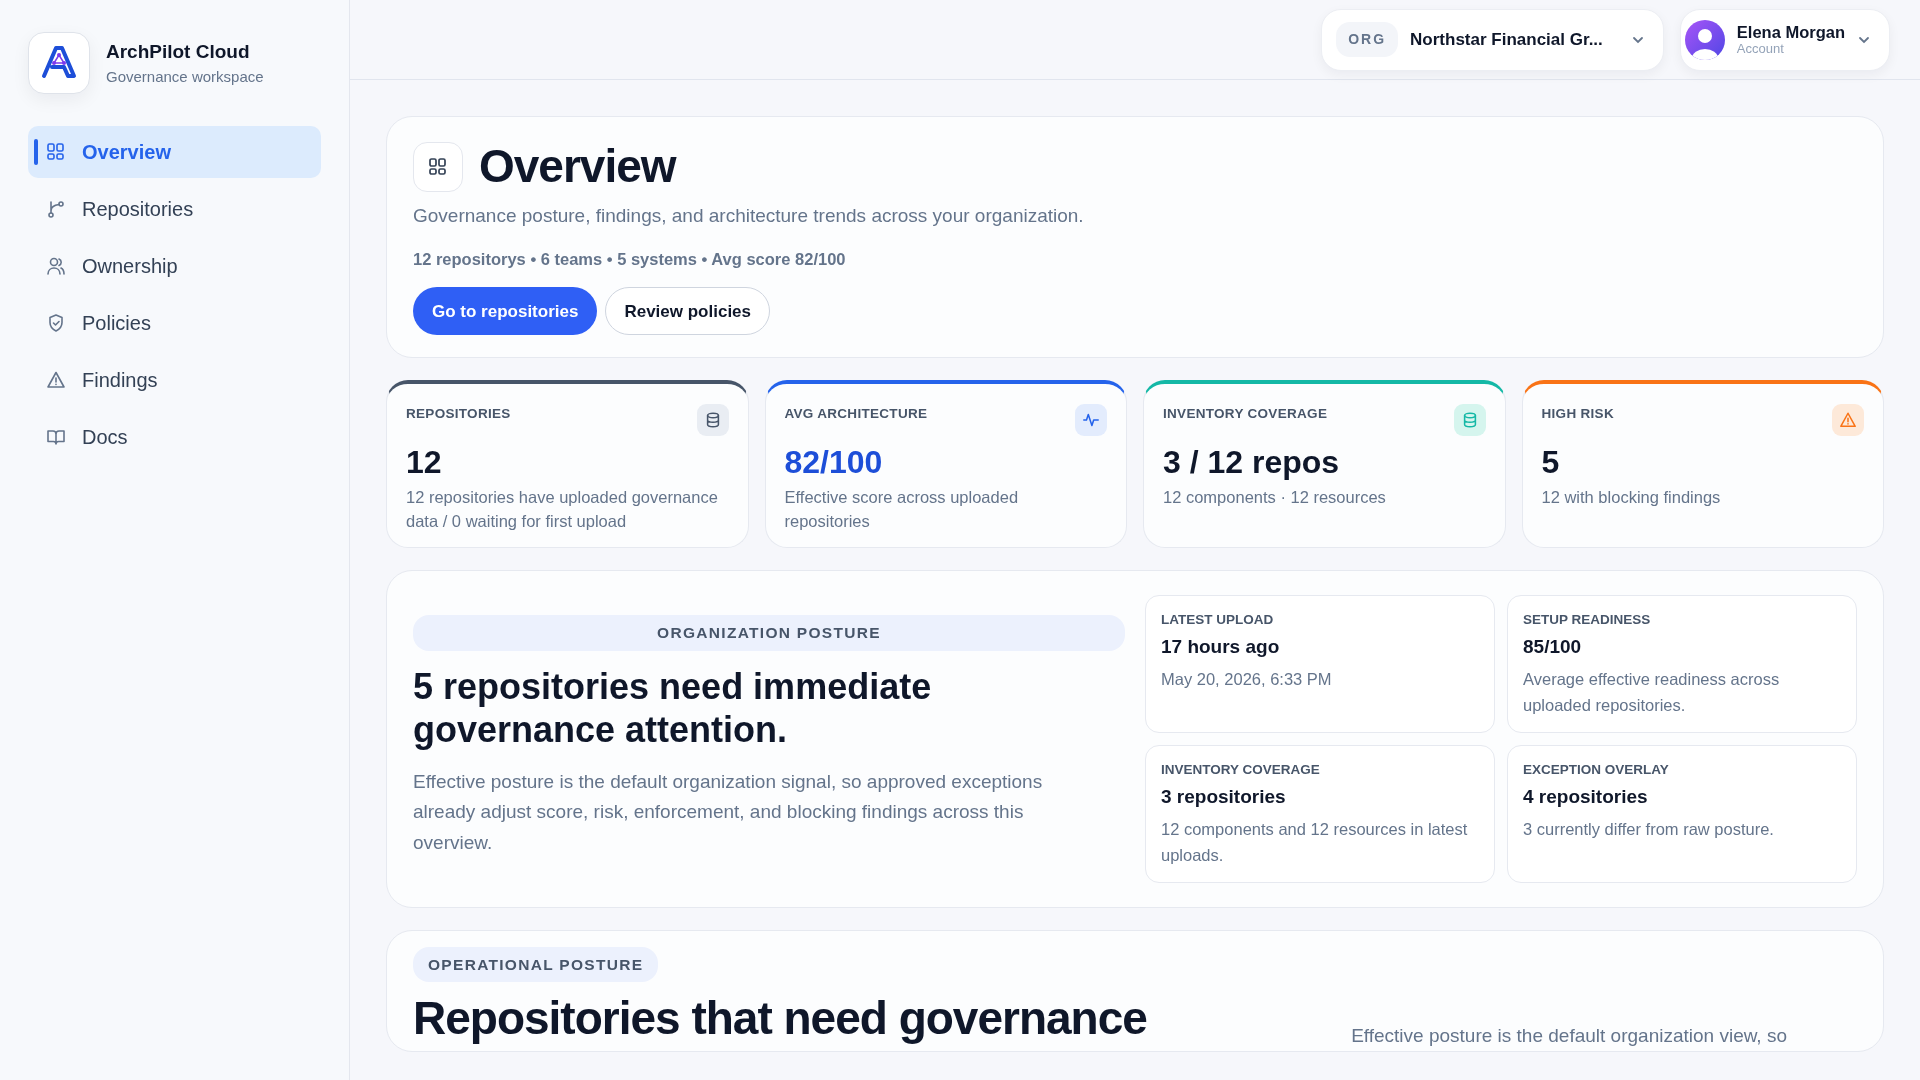  What do you see at coordinates (1218, 620) in the screenshot?
I see `tile-label: LATEST UPLOAD` at bounding box center [1218, 620].